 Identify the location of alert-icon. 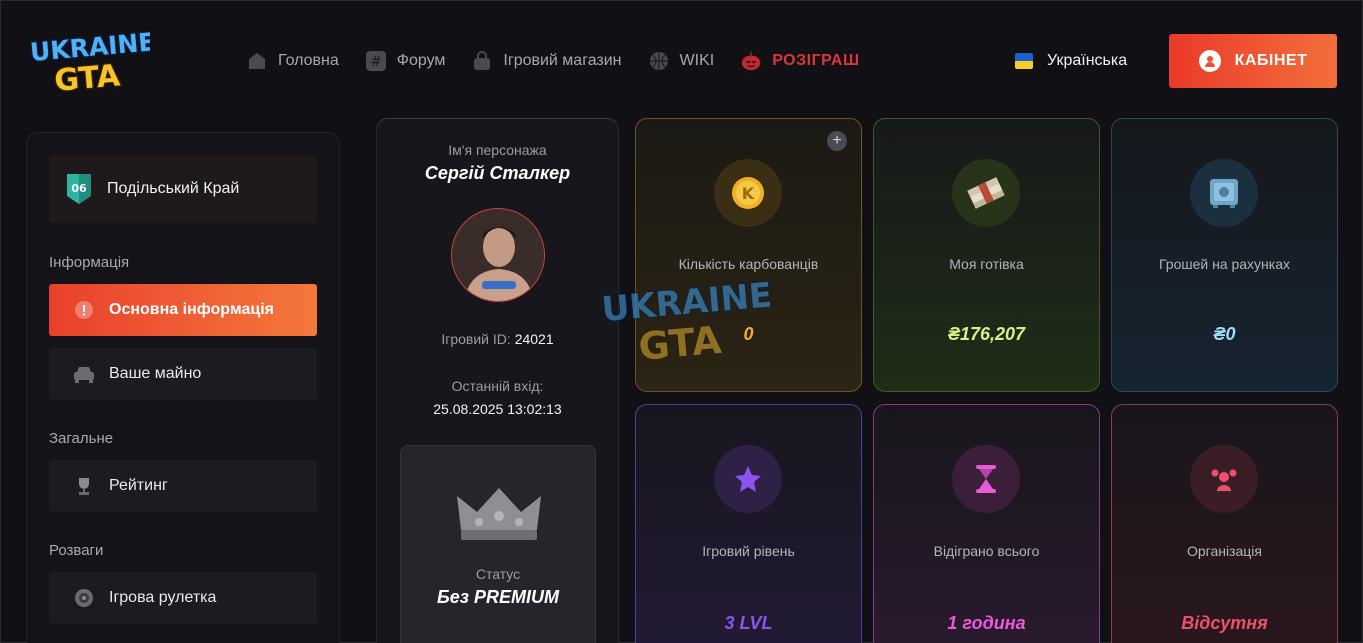
(84, 310).